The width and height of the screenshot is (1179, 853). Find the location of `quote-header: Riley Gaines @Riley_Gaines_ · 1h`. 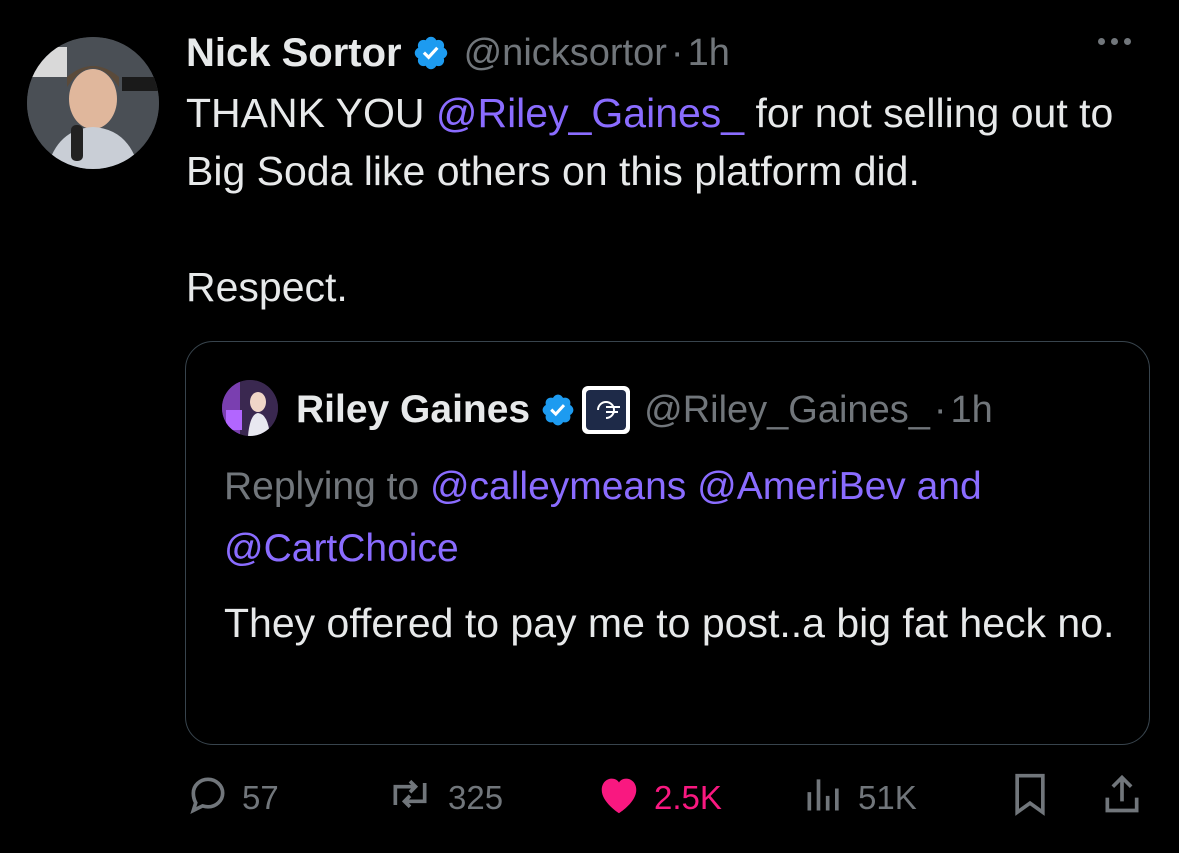

quote-header: Riley Gaines @Riley_Gaines_ · 1h is located at coordinates (644, 410).